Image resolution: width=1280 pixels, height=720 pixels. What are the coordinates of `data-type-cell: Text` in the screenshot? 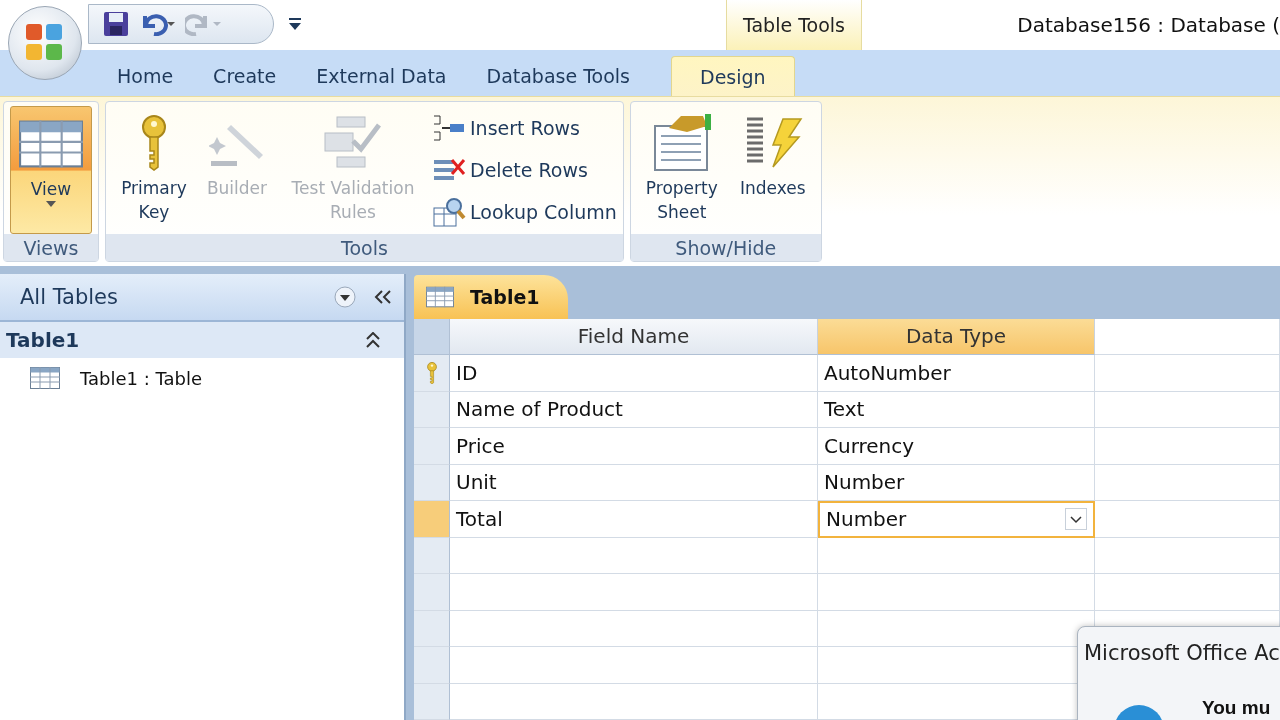 It's located at (956, 409).